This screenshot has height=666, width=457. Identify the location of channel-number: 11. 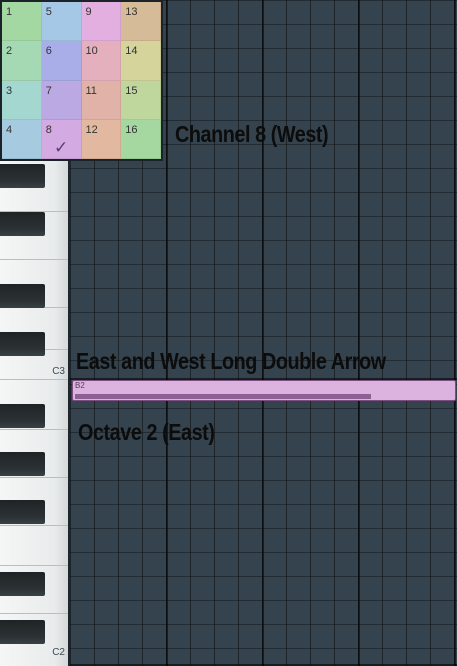
(91, 90).